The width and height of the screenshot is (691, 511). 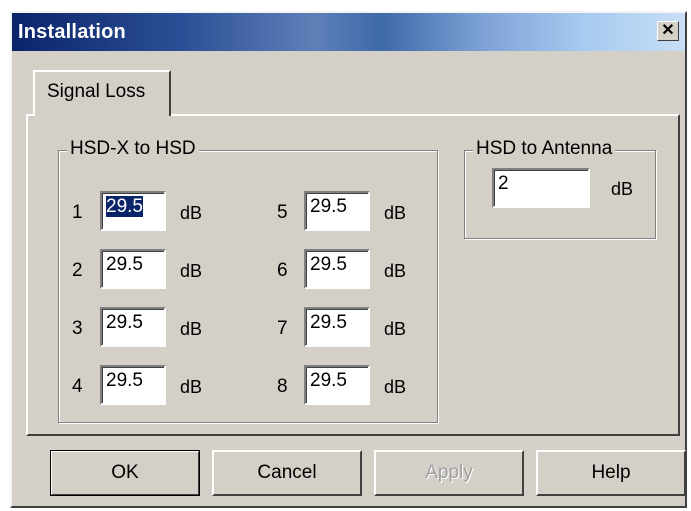 I want to click on hsdx-field-2: 29.5, so click(x=133, y=269).